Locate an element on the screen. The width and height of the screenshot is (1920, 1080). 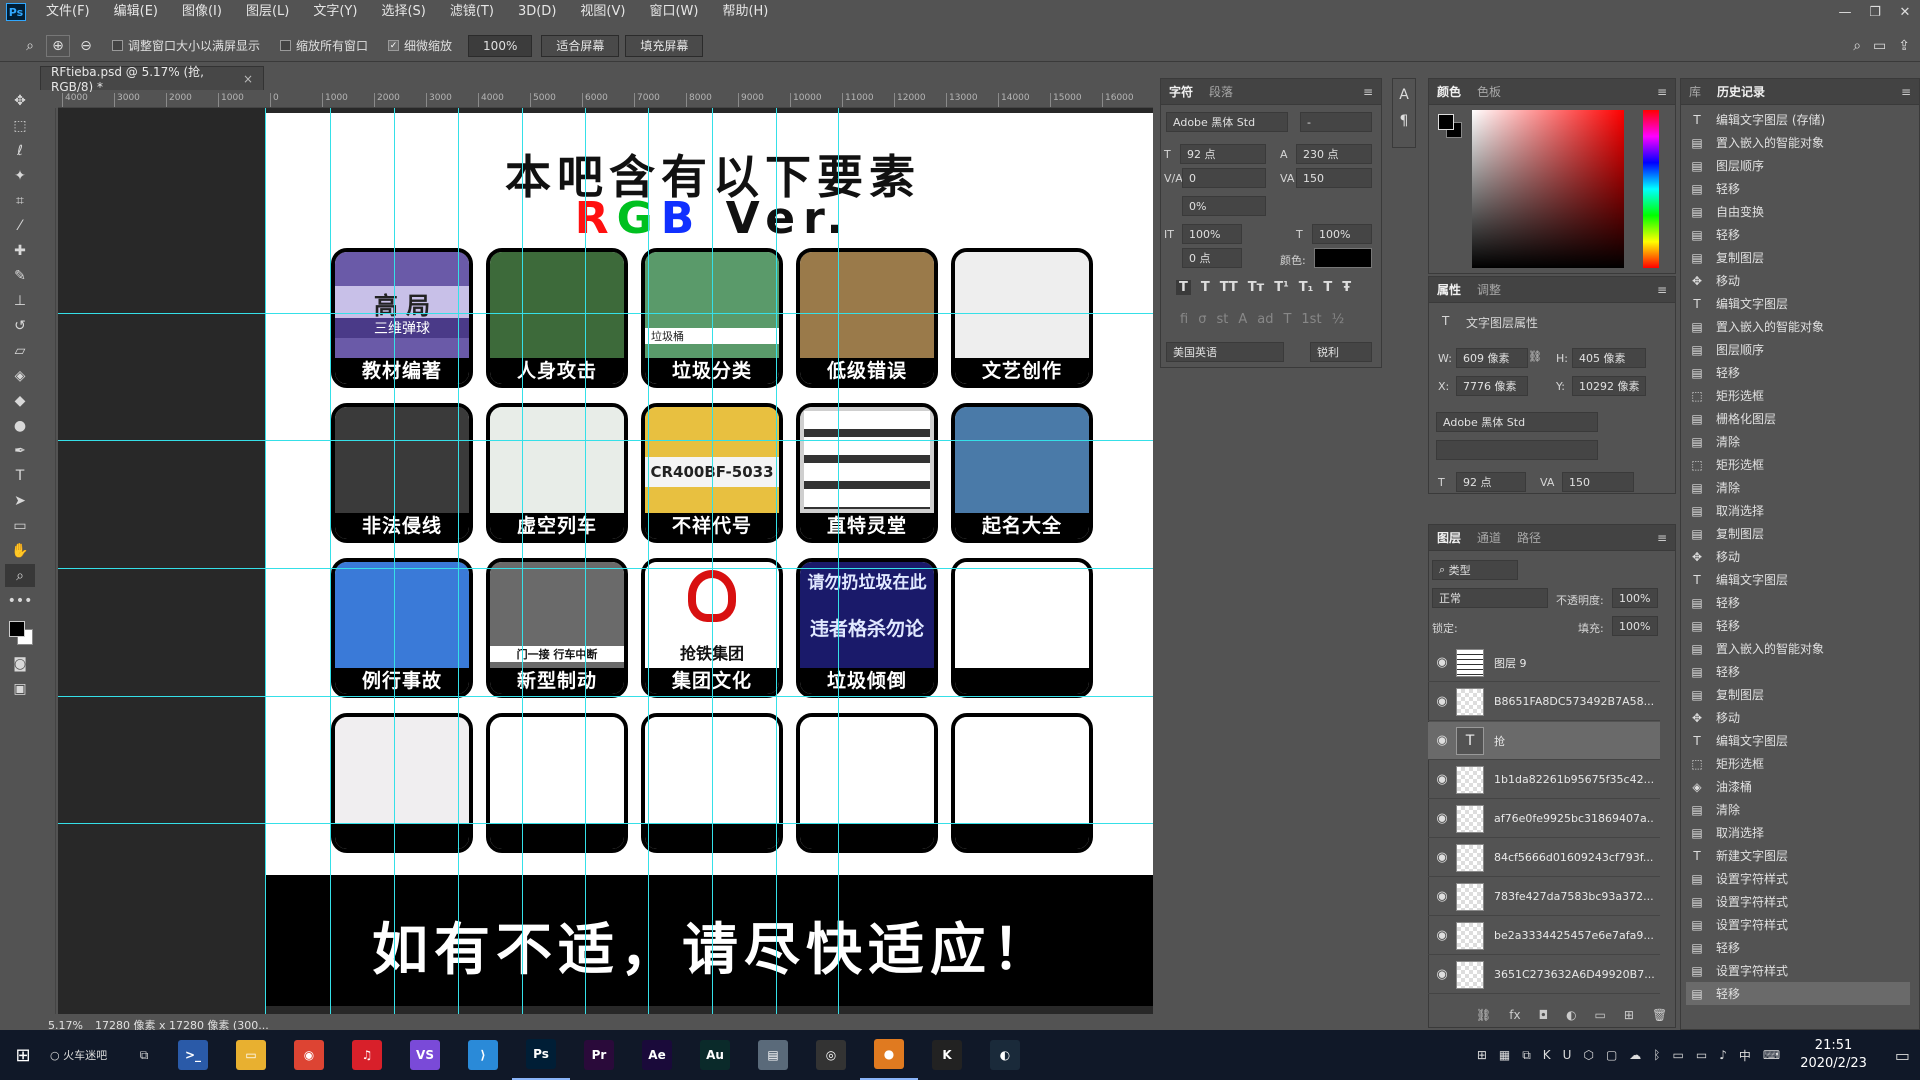
history-item: ▤ 设置字符样式 is located at coordinates (1798, 901).